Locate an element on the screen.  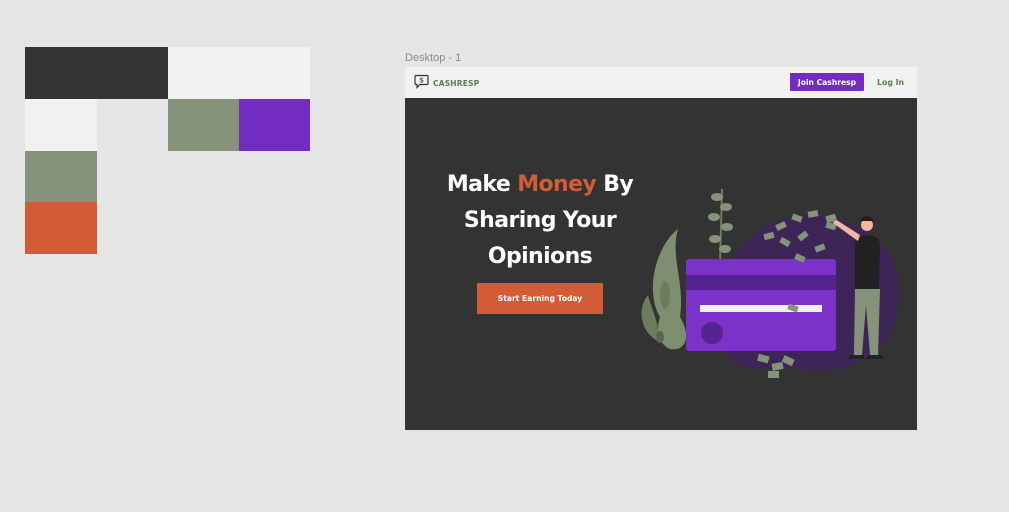
navbar: $ CASHRESP Join Cashresp Log In is located at coordinates (661, 82).